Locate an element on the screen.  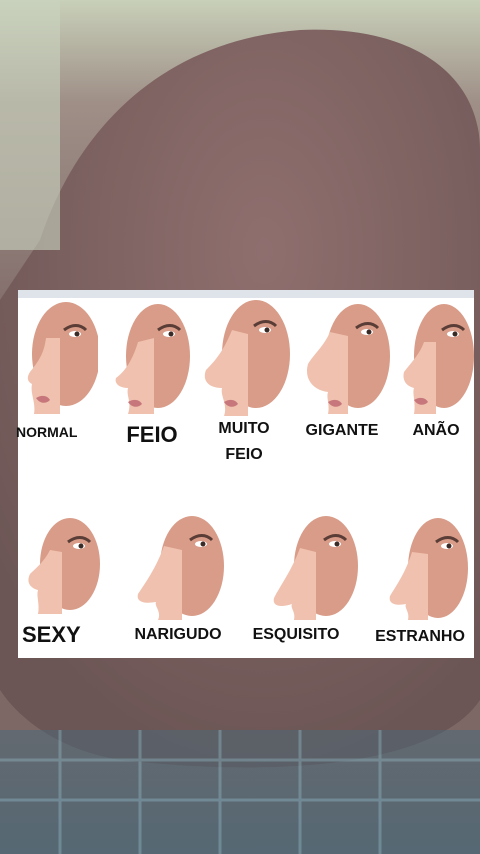
nose-estranho-image is located at coordinates (428, 569).